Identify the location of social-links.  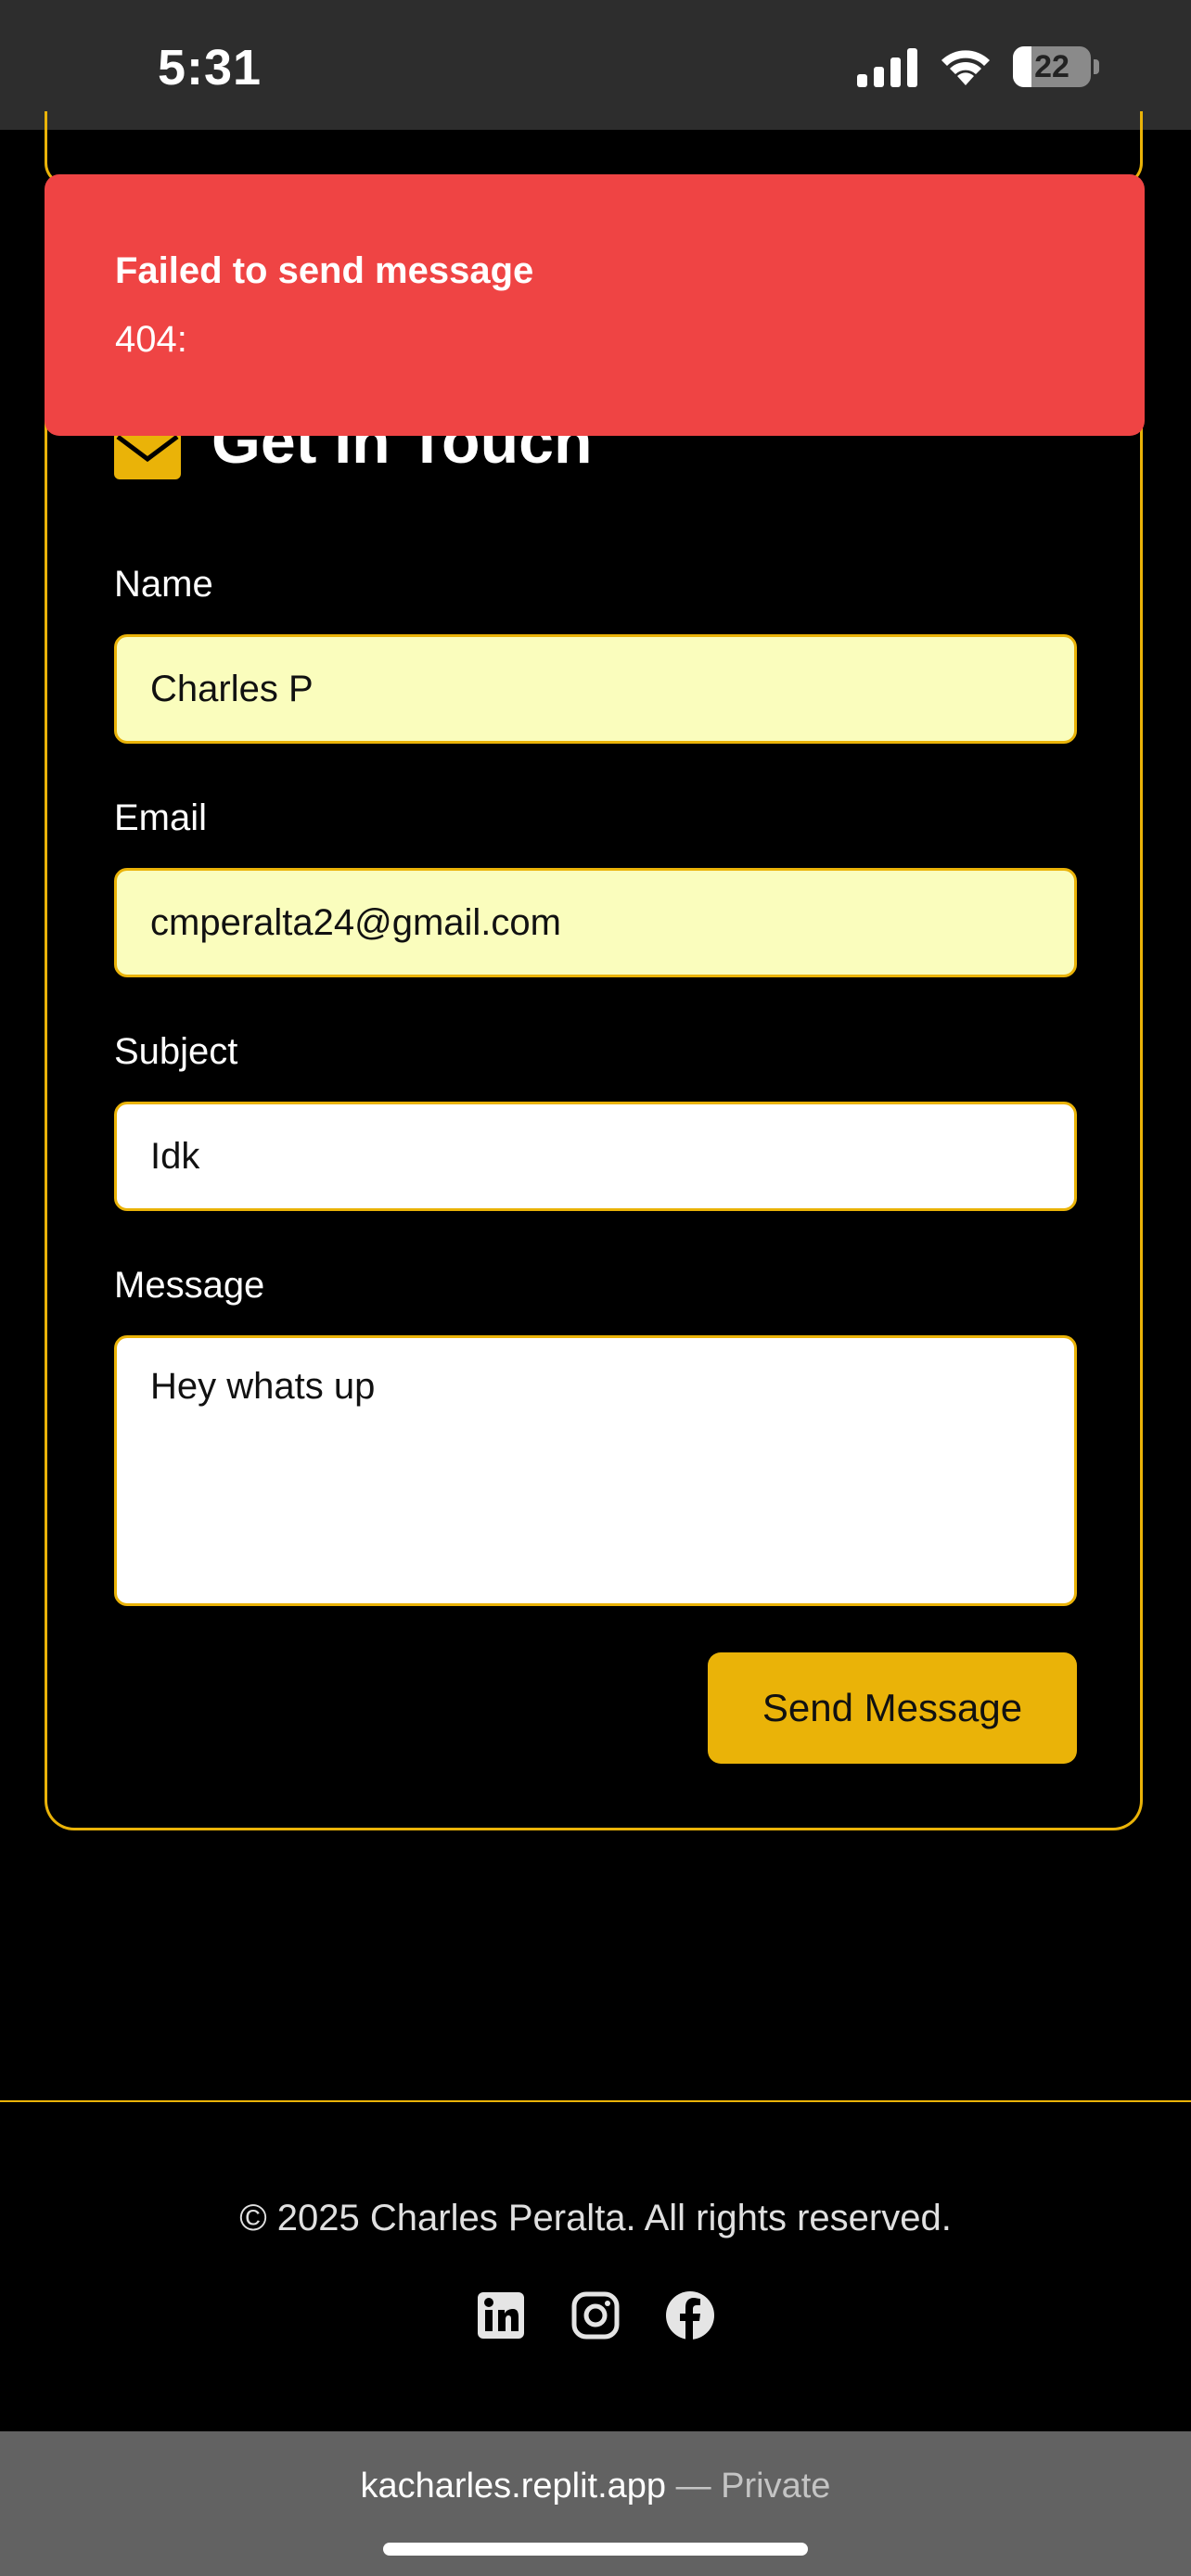
(595, 2318).